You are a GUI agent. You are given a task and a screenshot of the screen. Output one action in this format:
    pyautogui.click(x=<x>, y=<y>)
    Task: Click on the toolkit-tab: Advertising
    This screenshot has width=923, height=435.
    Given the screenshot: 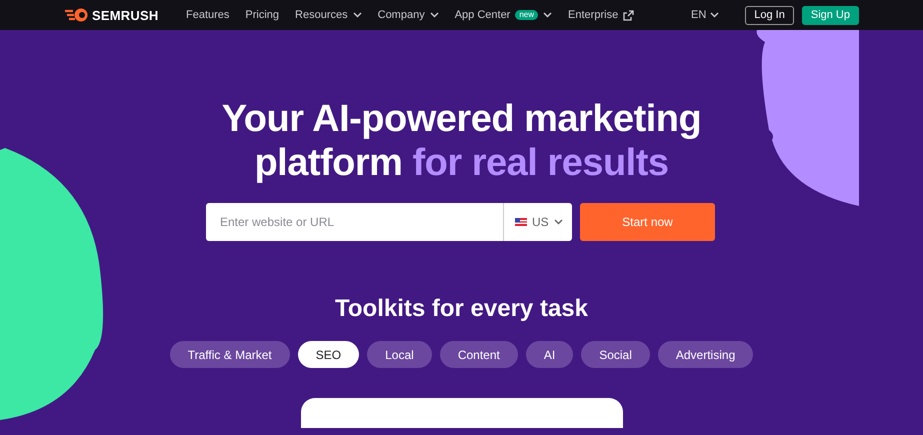 What is the action you would take?
    pyautogui.click(x=706, y=354)
    